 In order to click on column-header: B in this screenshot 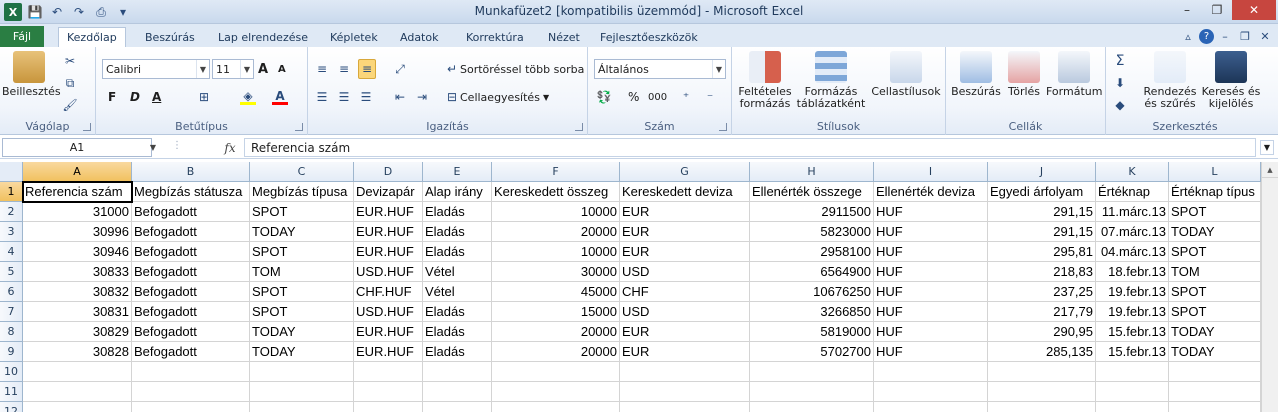, I will do `click(191, 172)`.